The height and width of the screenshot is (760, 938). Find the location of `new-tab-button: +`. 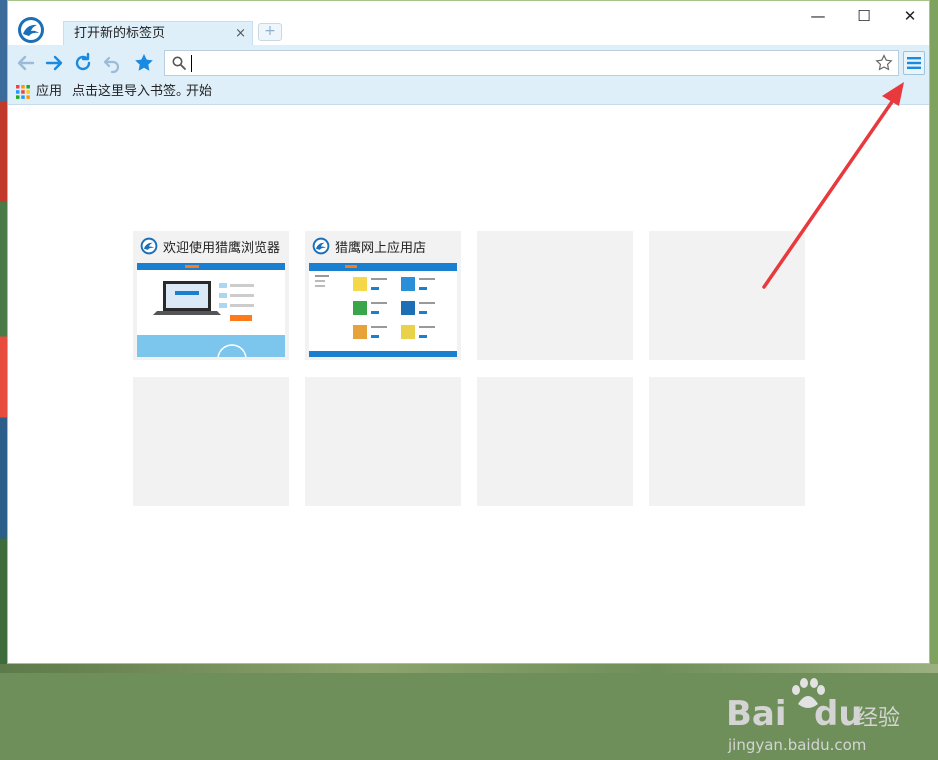

new-tab-button: + is located at coordinates (270, 32).